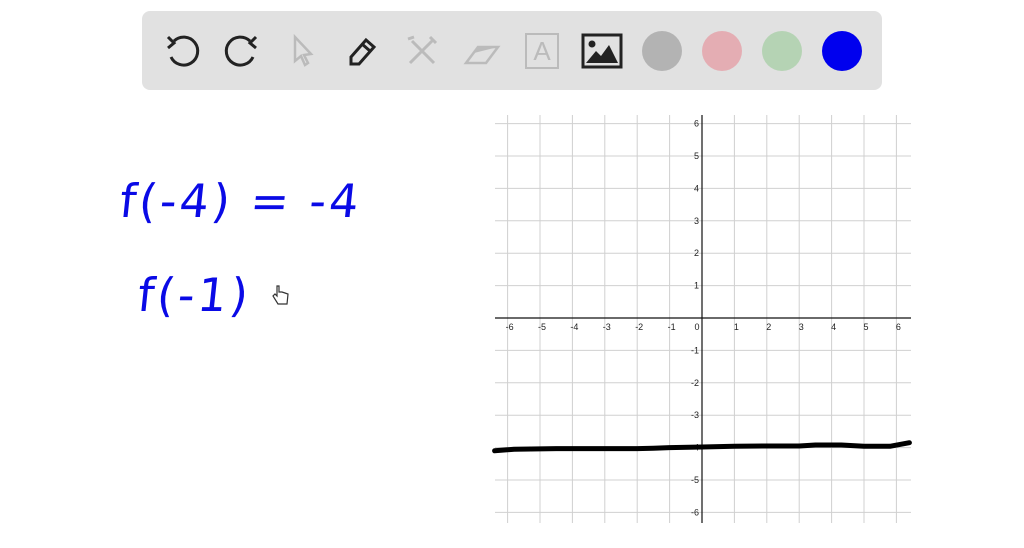 The image size is (1024, 548). What do you see at coordinates (696, 286) in the screenshot?
I see `y-tick-label: 1` at bounding box center [696, 286].